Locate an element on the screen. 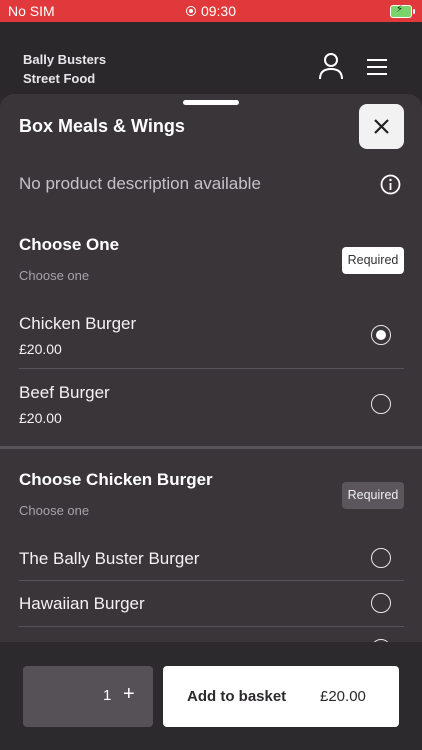 The image size is (422, 750). time-group: 09:30 is located at coordinates (211, 11).